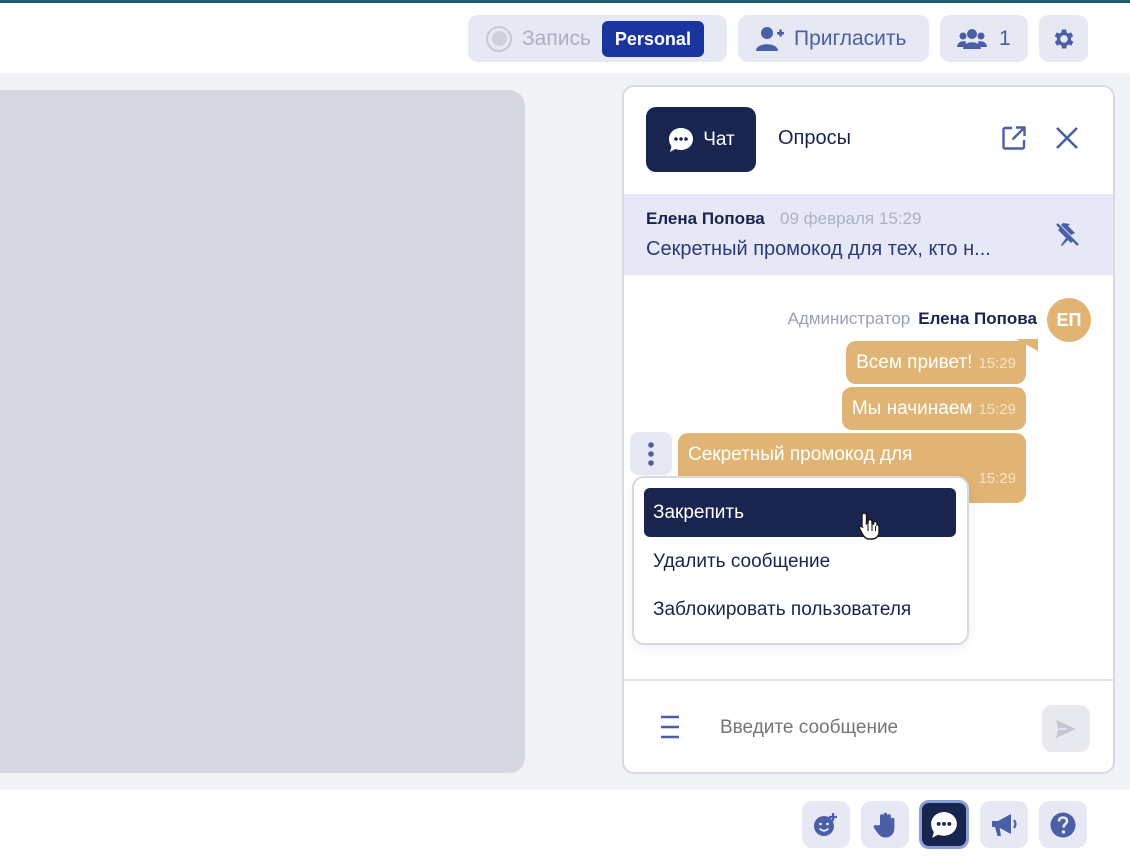 The image size is (1130, 858). I want to click on author-name: Елена Попова, so click(977, 318).